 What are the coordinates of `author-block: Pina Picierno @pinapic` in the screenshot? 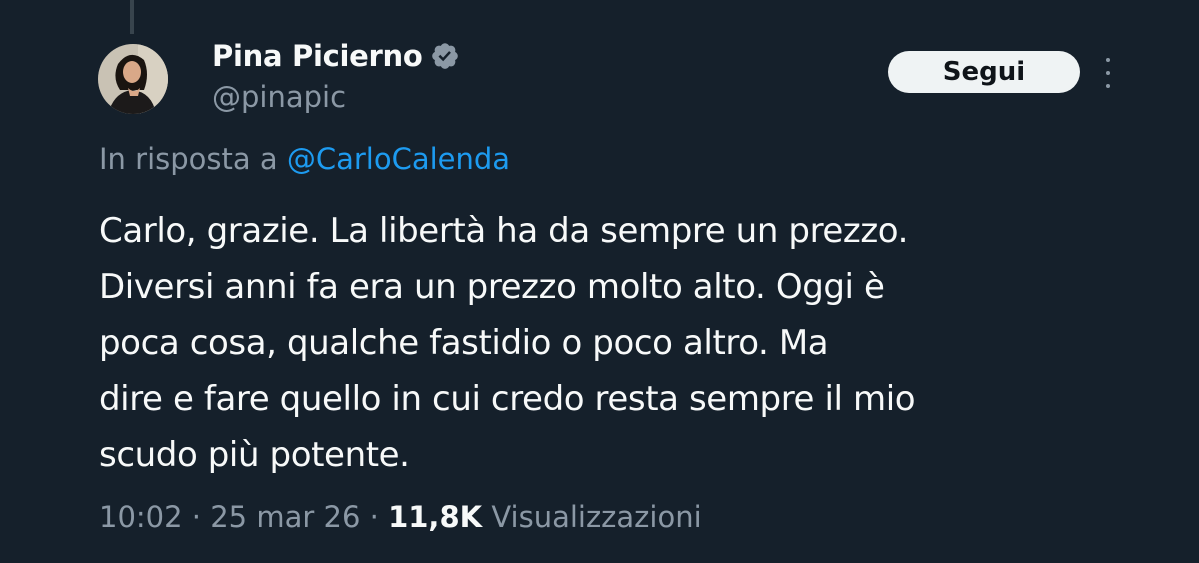 It's located at (336, 74).